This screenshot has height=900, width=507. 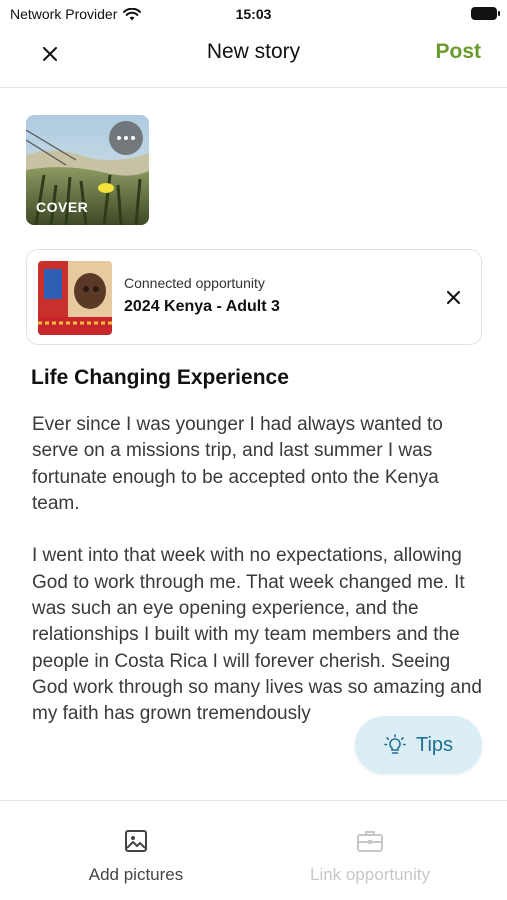 What do you see at coordinates (434, 744) in the screenshot?
I see `tips-label: Tips` at bounding box center [434, 744].